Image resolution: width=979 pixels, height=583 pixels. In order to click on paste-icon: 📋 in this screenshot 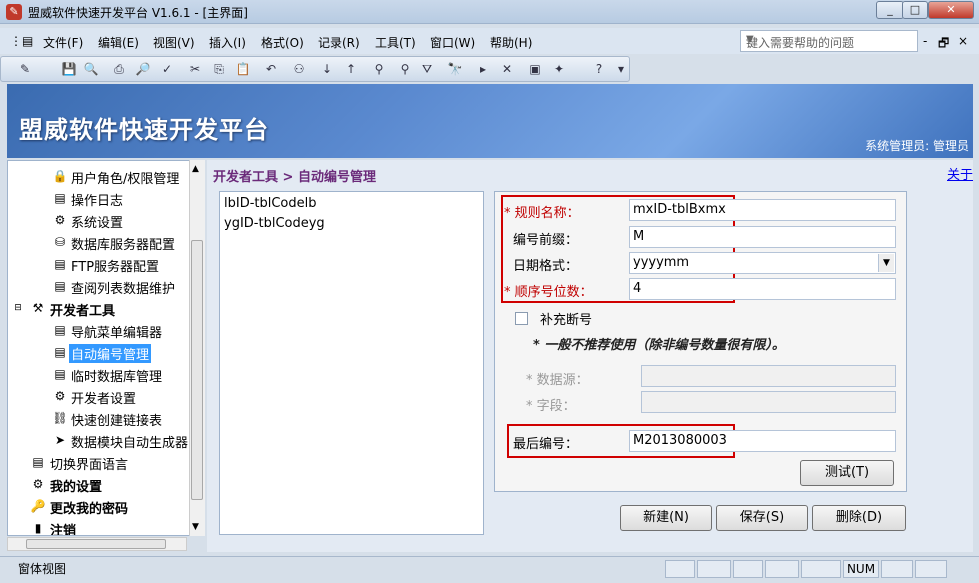, I will do `click(243, 69)`.